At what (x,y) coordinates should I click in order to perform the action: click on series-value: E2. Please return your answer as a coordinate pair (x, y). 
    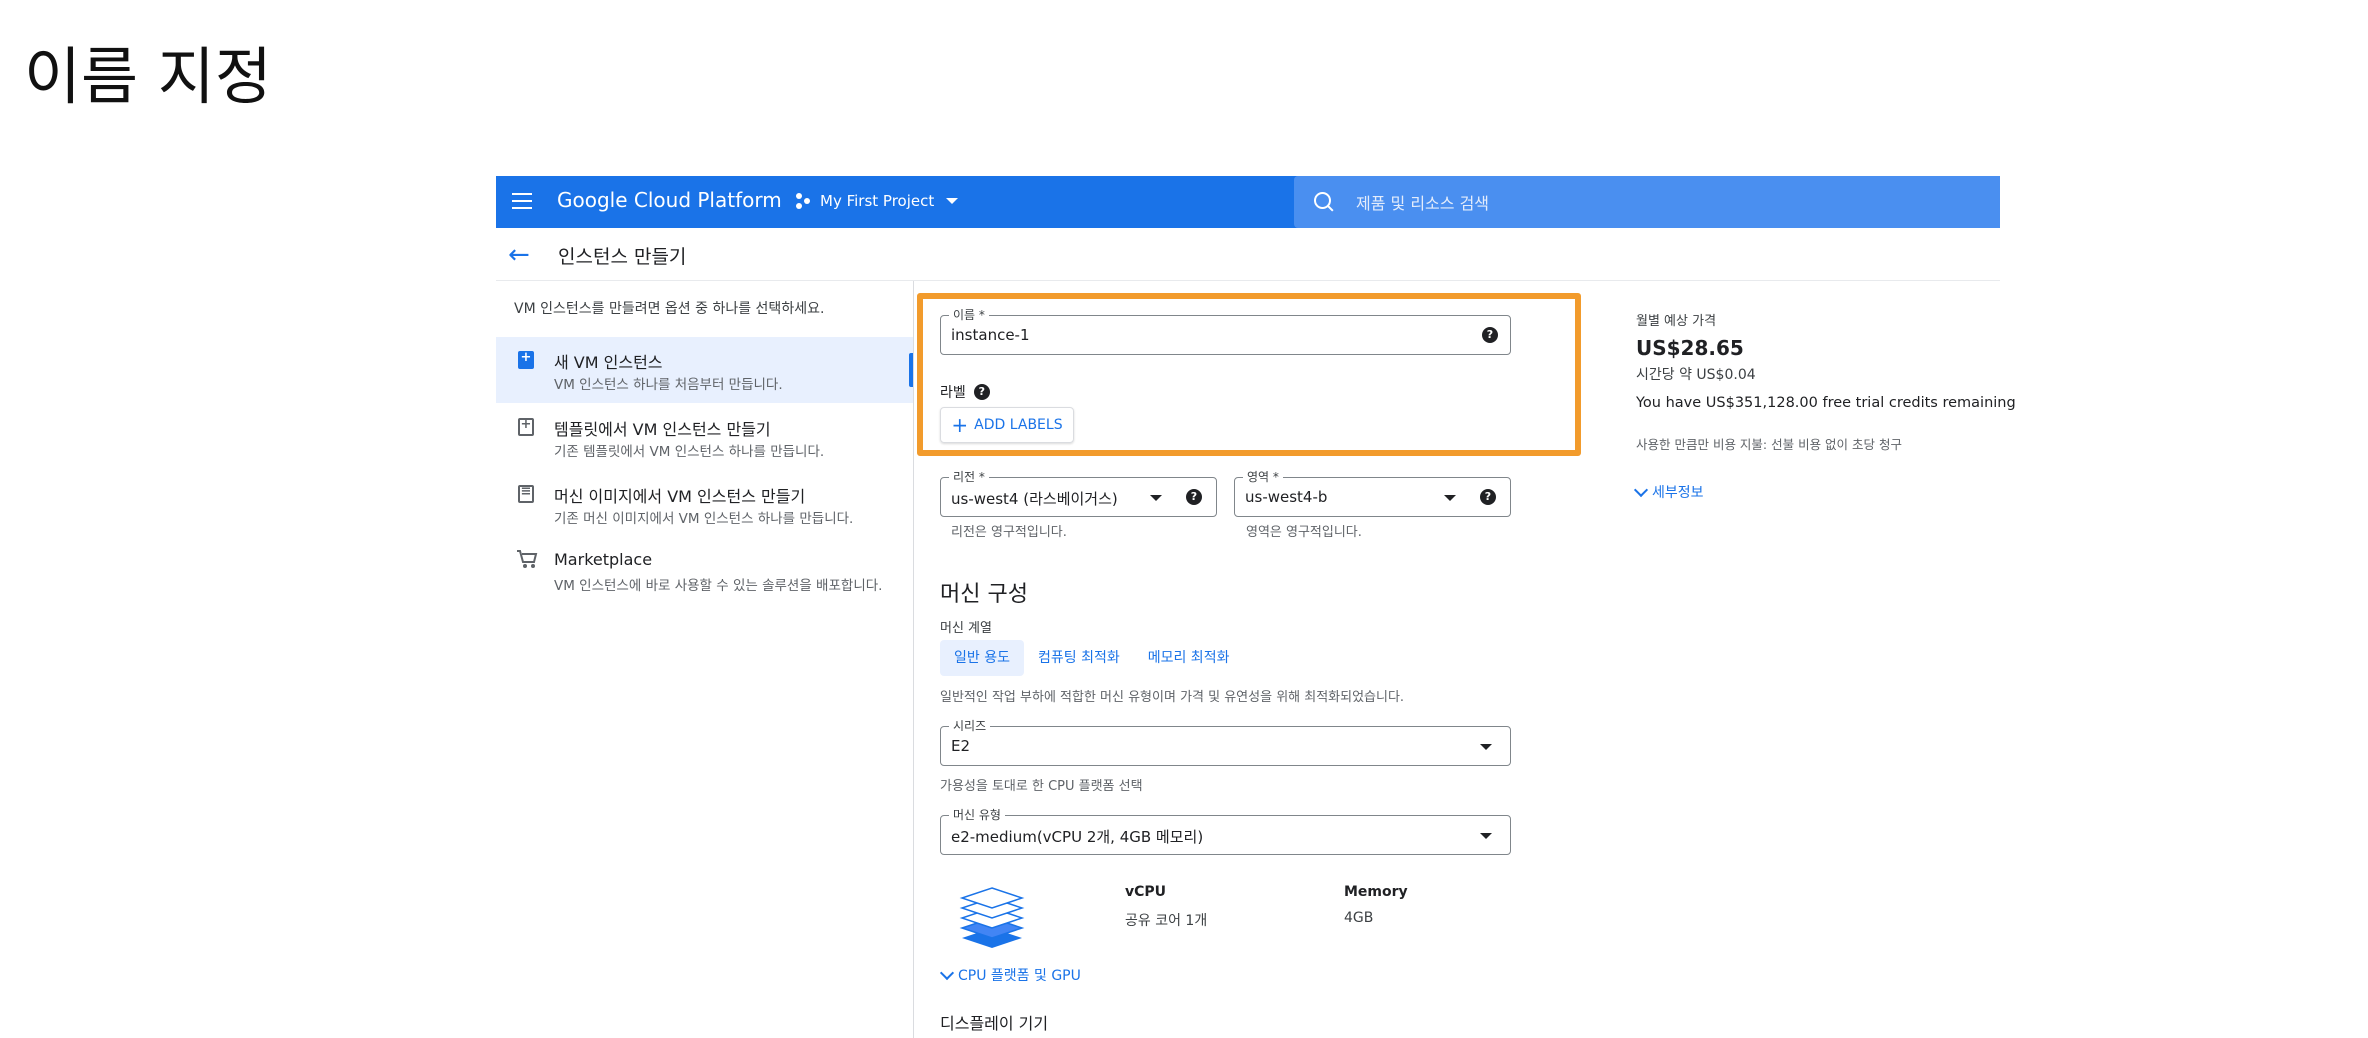
    Looking at the image, I should click on (961, 746).